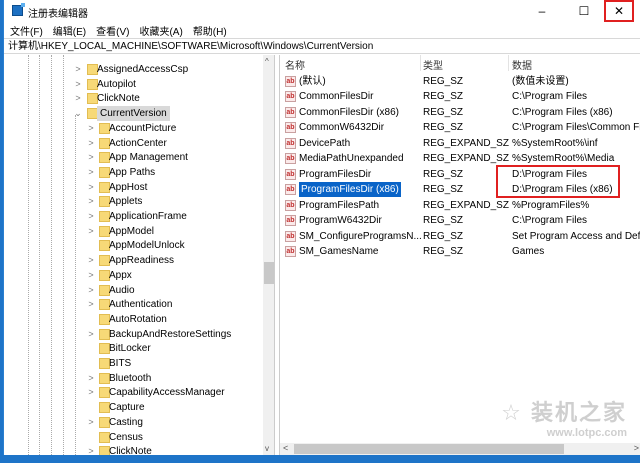 Image resolution: width=640 pixels, height=463 pixels. I want to click on tree-item: > AccountPicture, so click(133, 128).